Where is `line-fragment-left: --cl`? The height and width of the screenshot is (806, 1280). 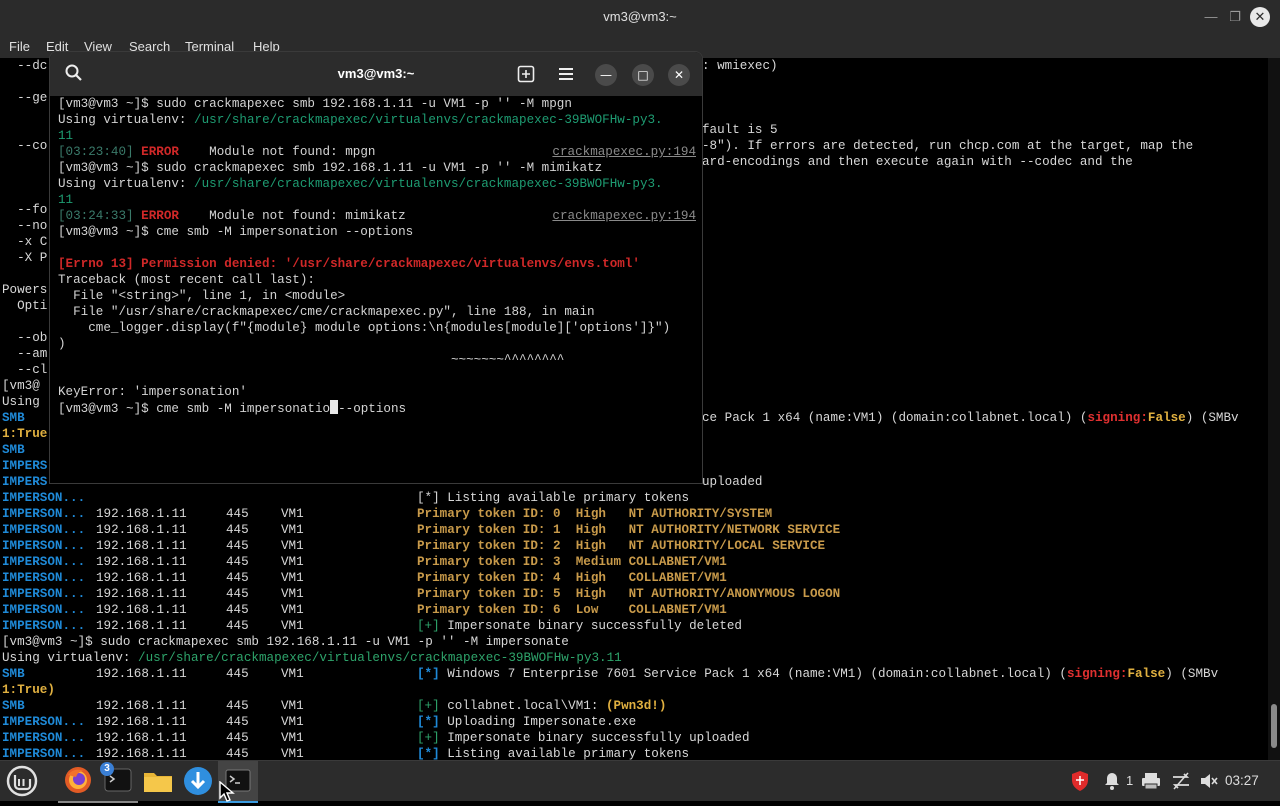 line-fragment-left: --cl is located at coordinates (25, 370).